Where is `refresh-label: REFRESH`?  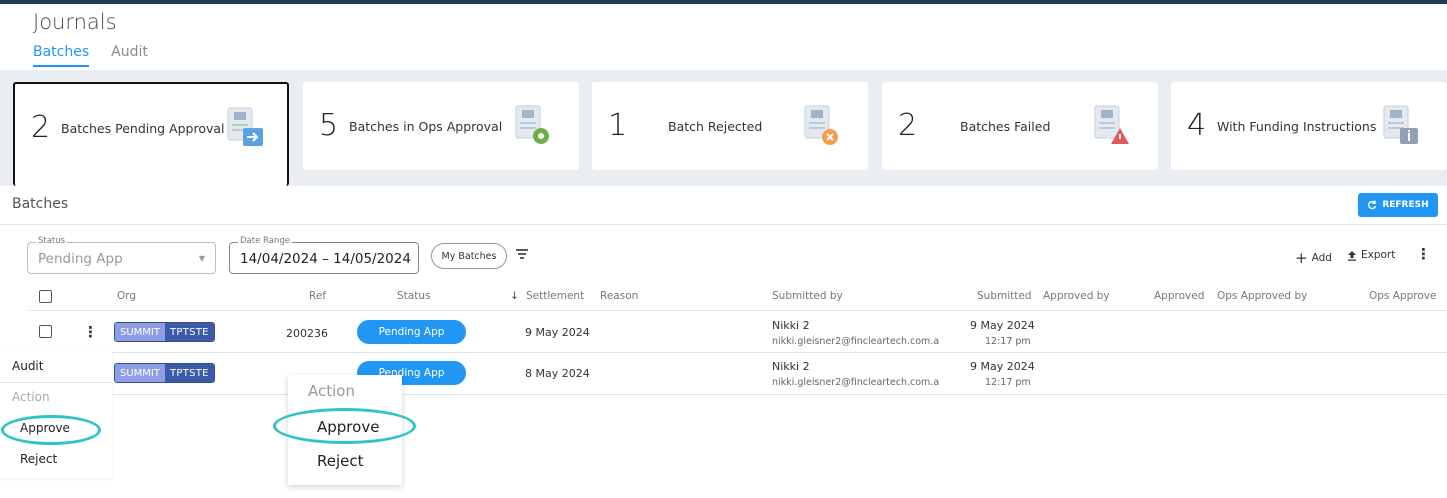 refresh-label: REFRESH is located at coordinates (1405, 205).